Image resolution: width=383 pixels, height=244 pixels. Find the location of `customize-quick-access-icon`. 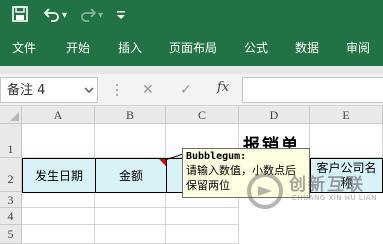

customize-quick-access-icon is located at coordinates (121, 14).